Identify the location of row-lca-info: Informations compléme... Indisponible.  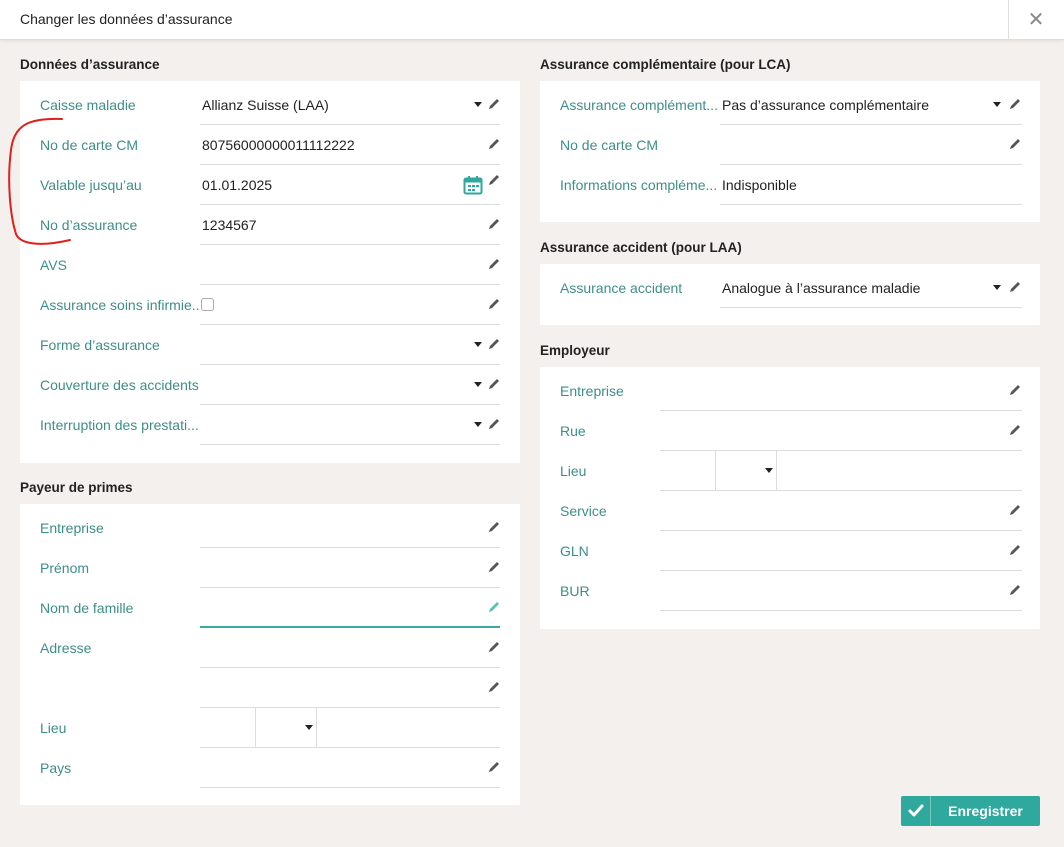
(791, 185).